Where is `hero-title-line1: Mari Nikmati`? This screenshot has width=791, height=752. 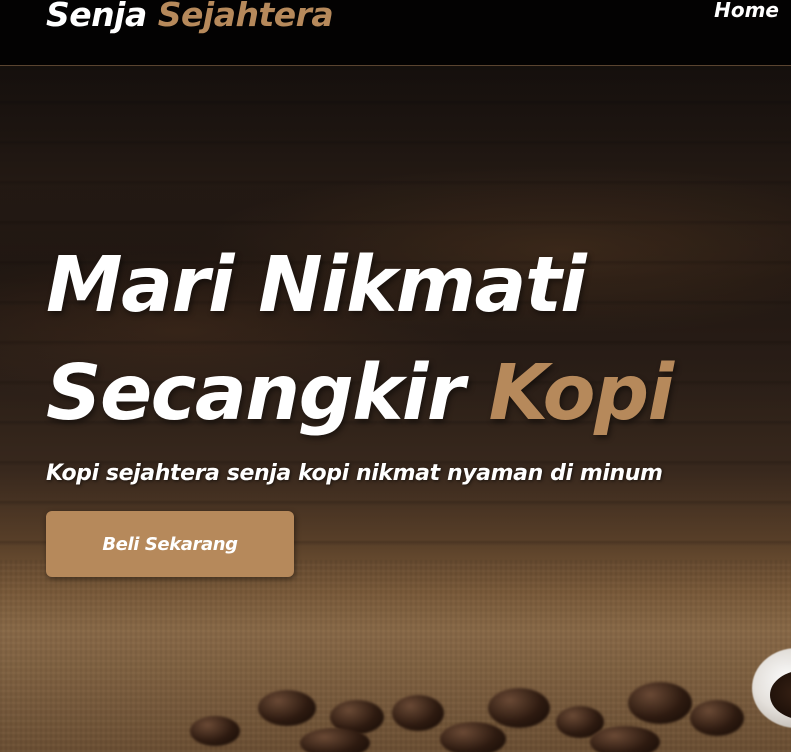 hero-title-line1: Mari Nikmati is located at coordinates (316, 285).